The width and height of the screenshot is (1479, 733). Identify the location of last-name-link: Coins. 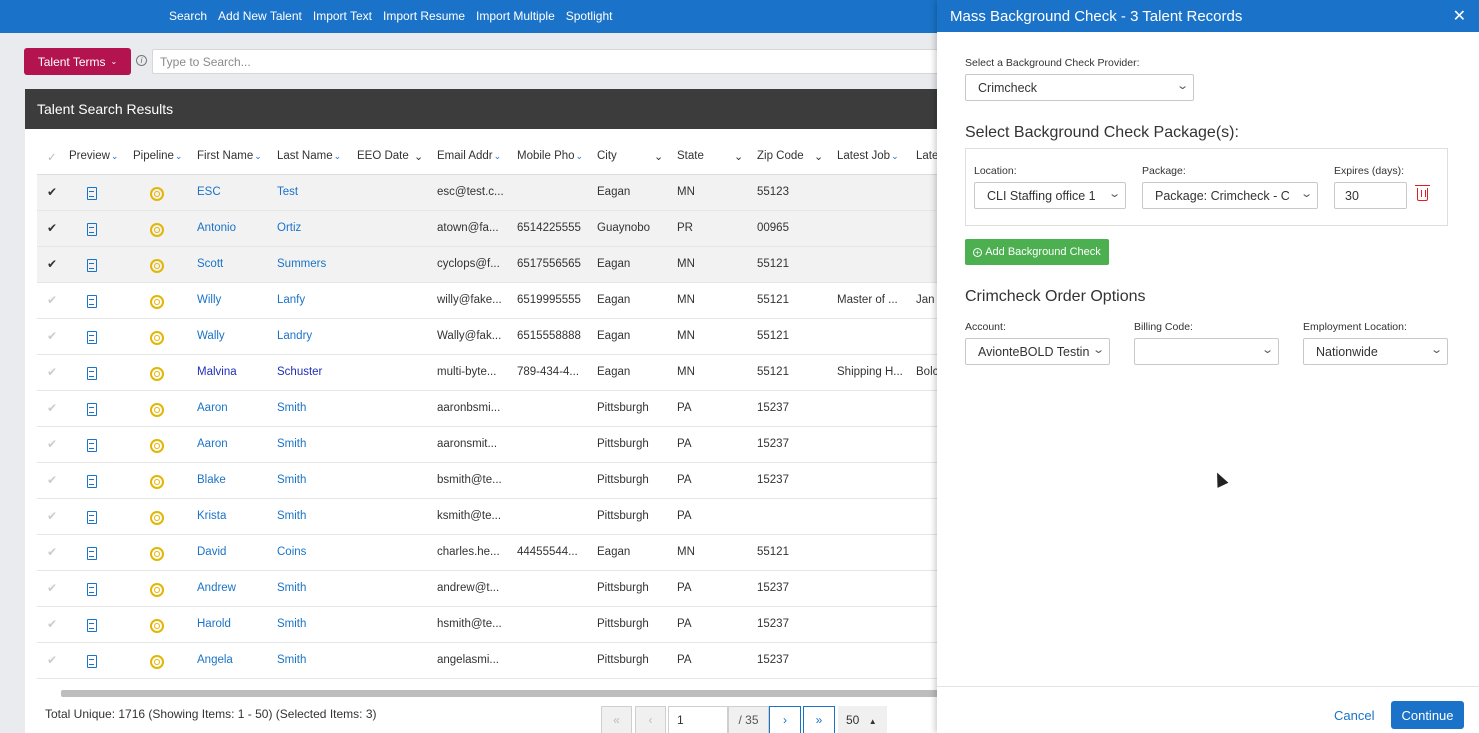
(291, 552).